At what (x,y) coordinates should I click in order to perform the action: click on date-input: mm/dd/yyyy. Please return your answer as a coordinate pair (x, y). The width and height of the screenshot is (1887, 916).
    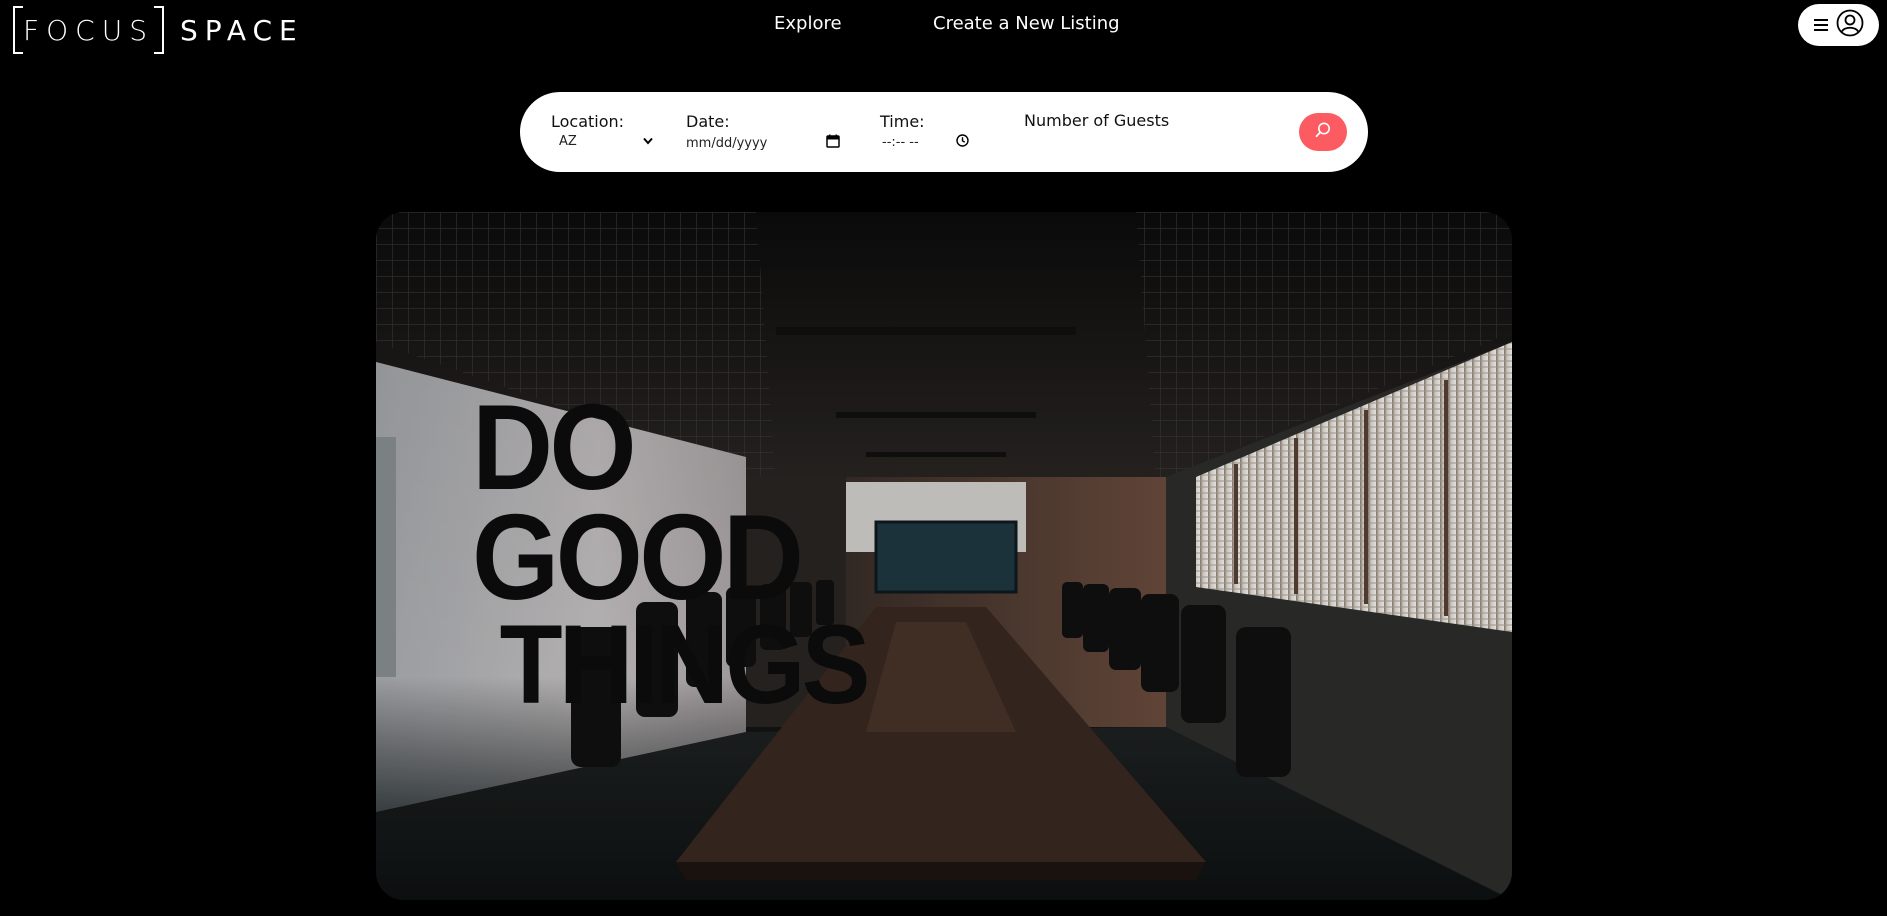
    Looking at the image, I should click on (763, 143).